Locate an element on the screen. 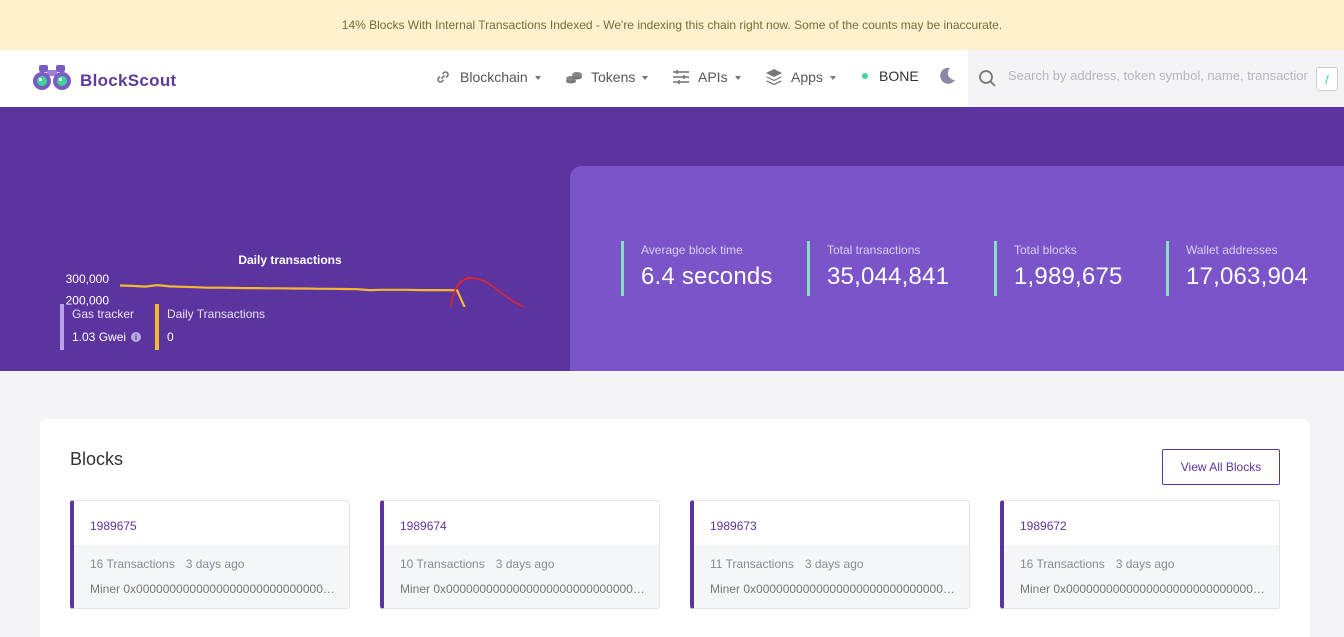 This screenshot has height=637, width=1344. stat-label: Total blocks is located at coordinates (1045, 250).